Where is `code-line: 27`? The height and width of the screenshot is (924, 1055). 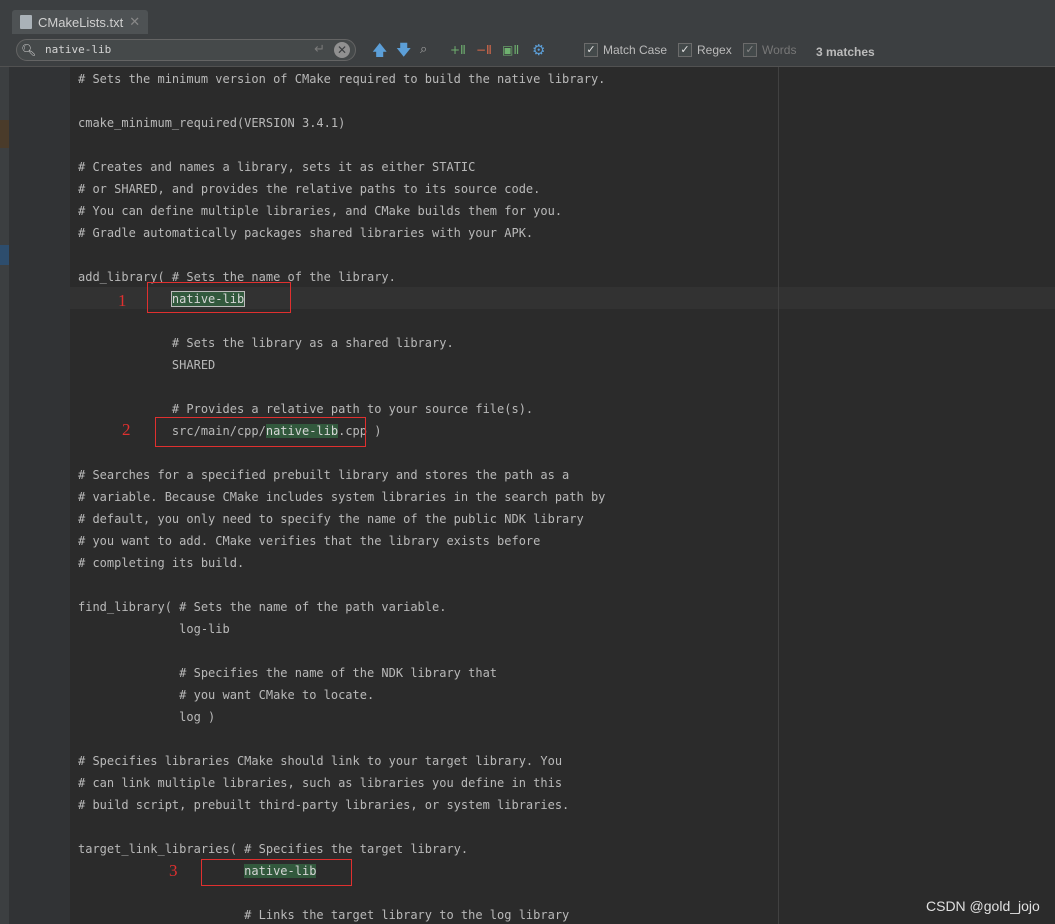 code-line: 27 is located at coordinates (562, 585).